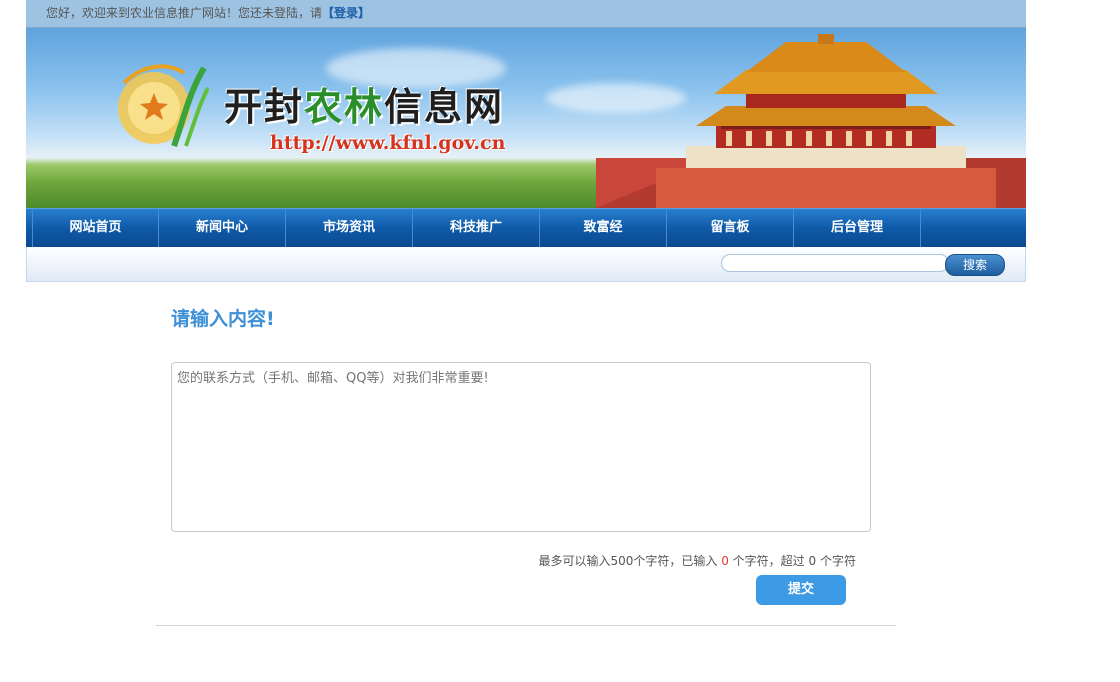 The height and width of the screenshot is (682, 1120). Describe the element at coordinates (95, 228) in the screenshot. I see `nav-home: 网站首页` at that location.